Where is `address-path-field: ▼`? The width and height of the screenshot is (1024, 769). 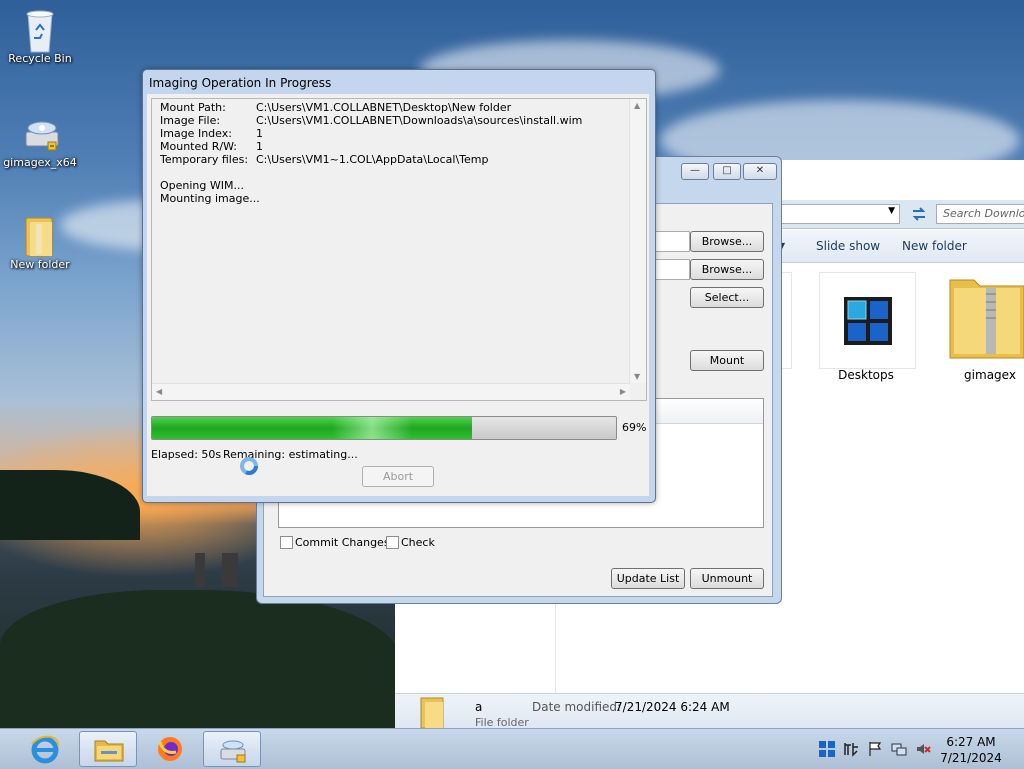 address-path-field: ▼ is located at coordinates (839, 214).